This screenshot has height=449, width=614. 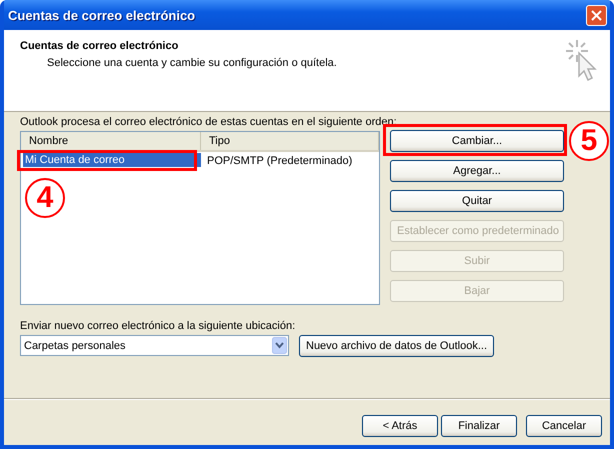 What do you see at coordinates (112, 160) in the screenshot?
I see `table-cell: Mi Cuenta de correo` at bounding box center [112, 160].